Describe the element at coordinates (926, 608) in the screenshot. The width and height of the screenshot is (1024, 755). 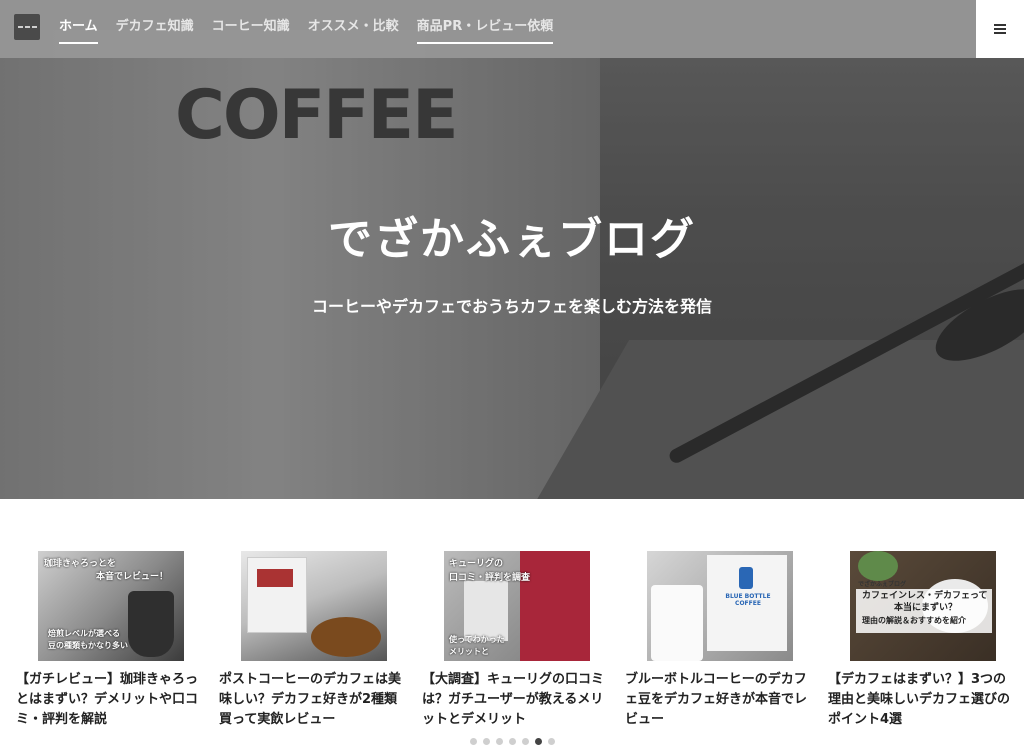
I see `thumb-caption: 本当にまずい？` at that location.